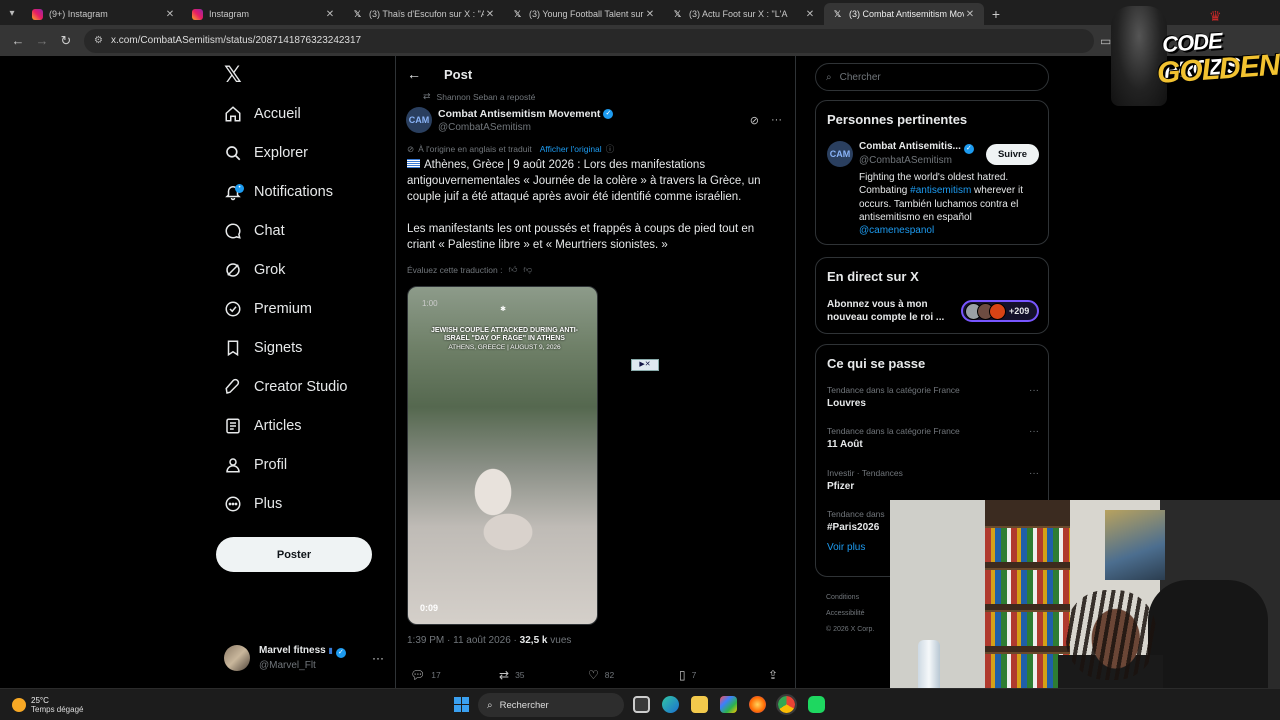  Describe the element at coordinates (645, 365) in the screenshot. I see `ad-choices-icon: ▶✕` at that location.